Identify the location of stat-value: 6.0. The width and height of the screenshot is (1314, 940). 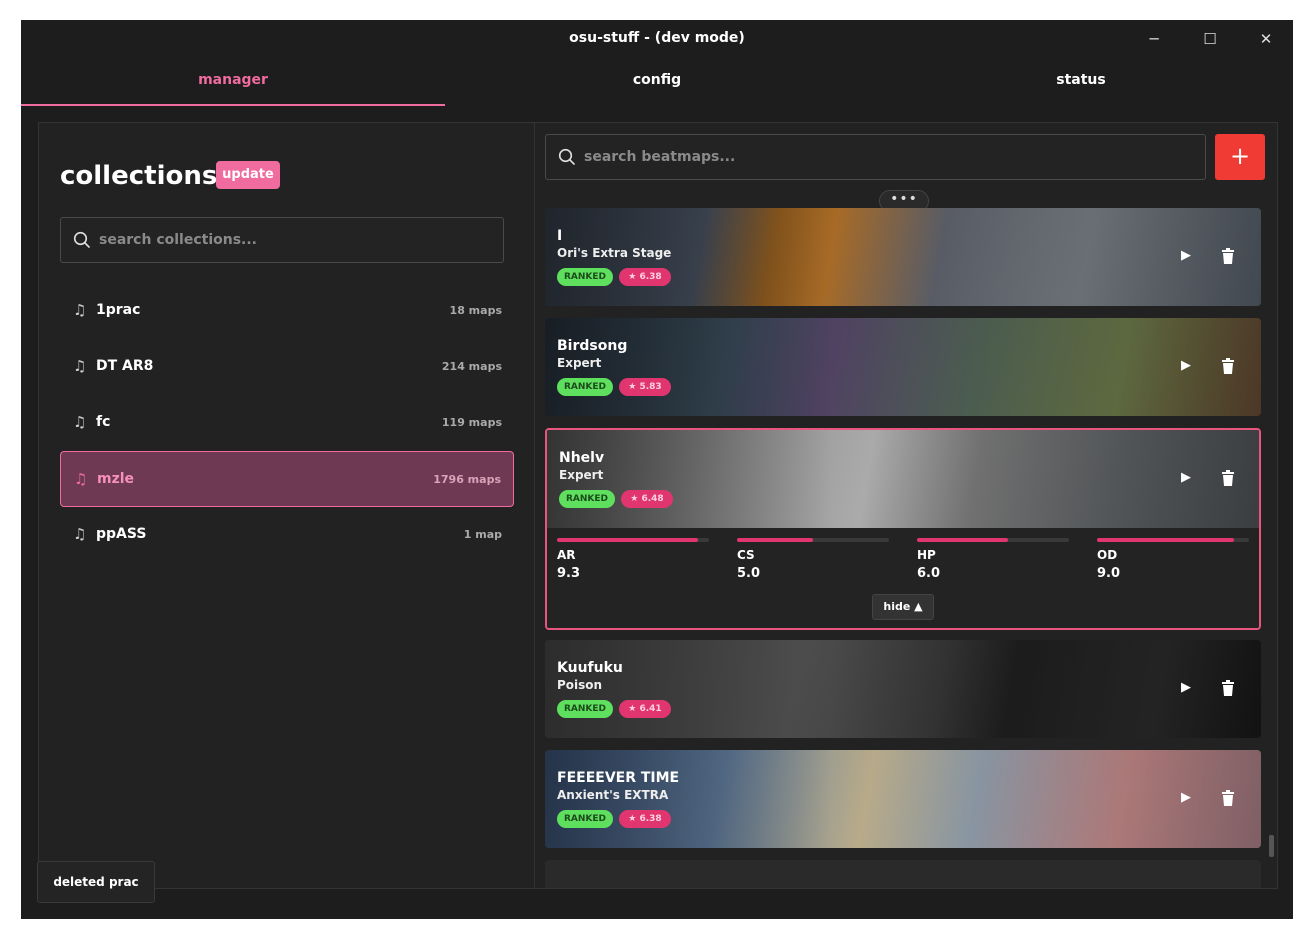
(929, 573).